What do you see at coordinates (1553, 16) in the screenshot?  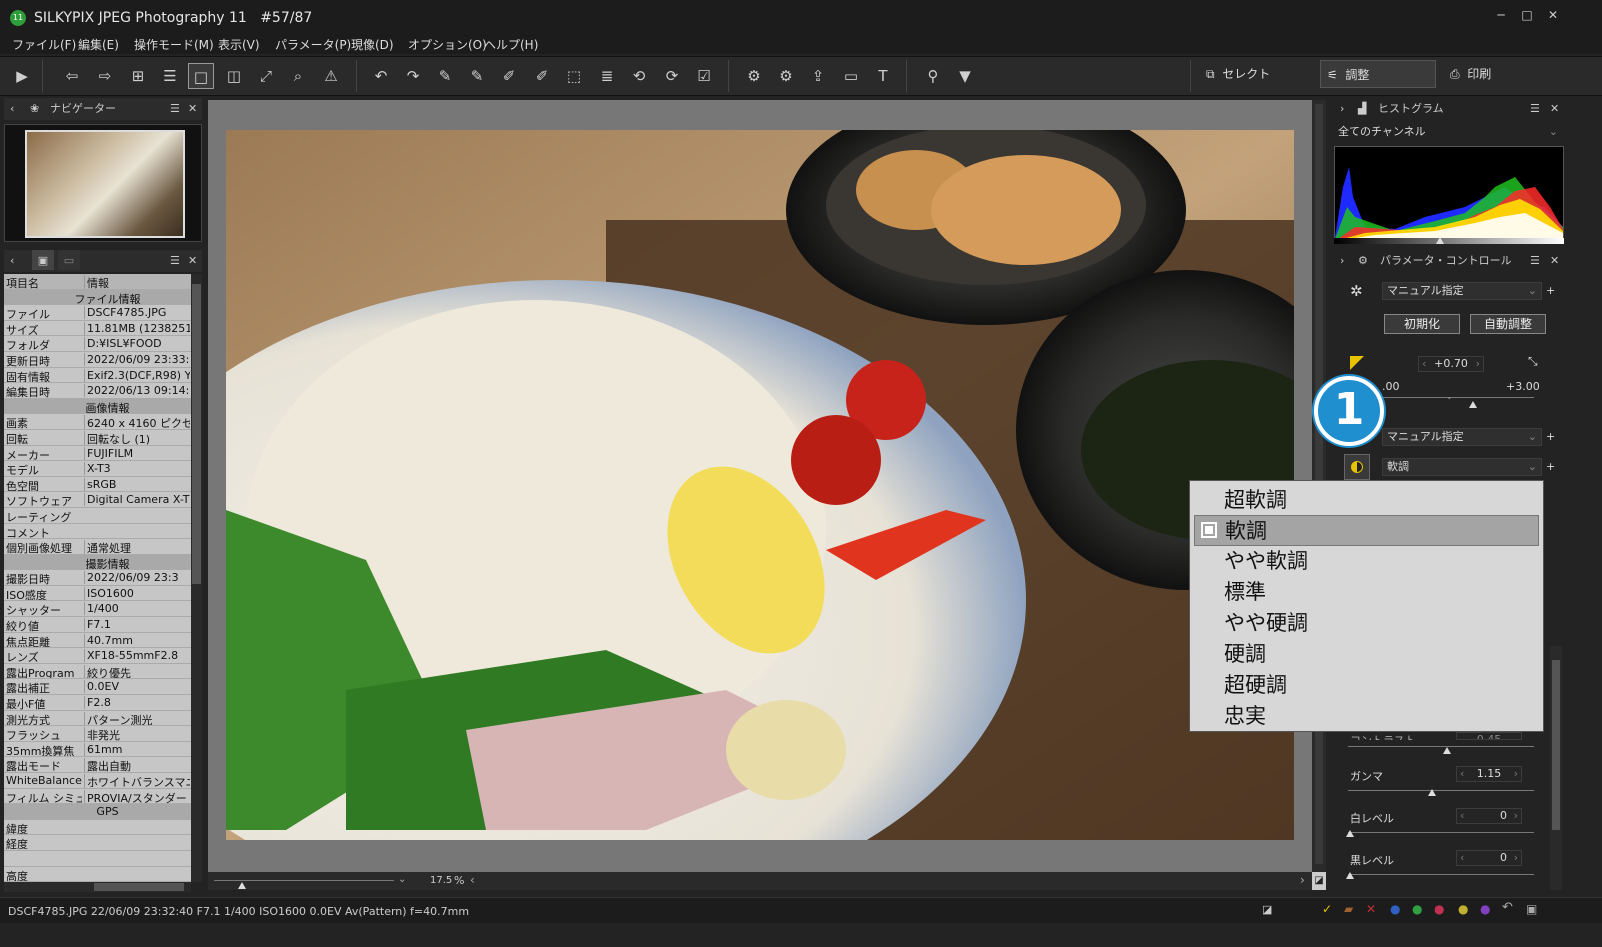 I see `close-icon: ✕` at bounding box center [1553, 16].